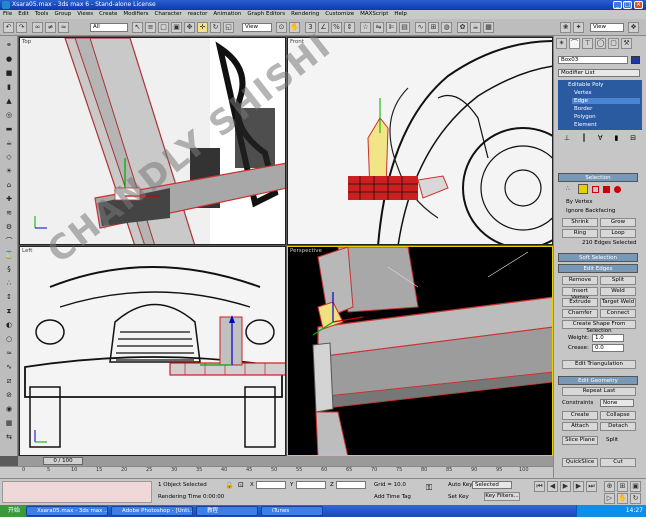 The height and width of the screenshot is (517, 646). I want to click on zoom-extents-icon: ▣, so click(635, 486).